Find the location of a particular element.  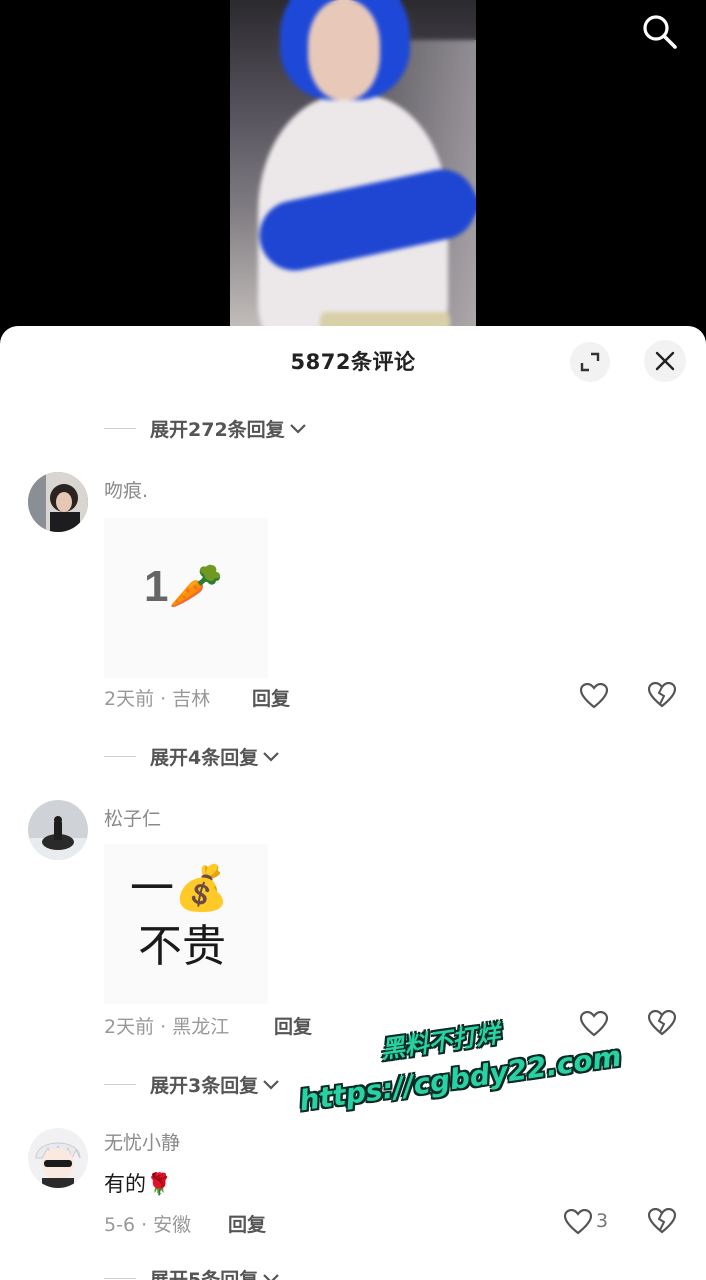

comment-time-location: 2天前 · 黑龙江 is located at coordinates (167, 1026).